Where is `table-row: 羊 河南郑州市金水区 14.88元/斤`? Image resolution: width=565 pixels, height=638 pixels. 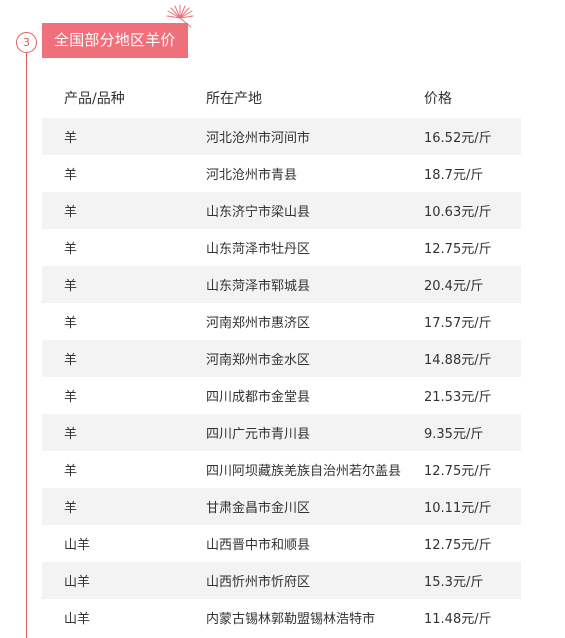
table-row: 羊 河南郑州市金水区 14.88元/斤 is located at coordinates (281, 358).